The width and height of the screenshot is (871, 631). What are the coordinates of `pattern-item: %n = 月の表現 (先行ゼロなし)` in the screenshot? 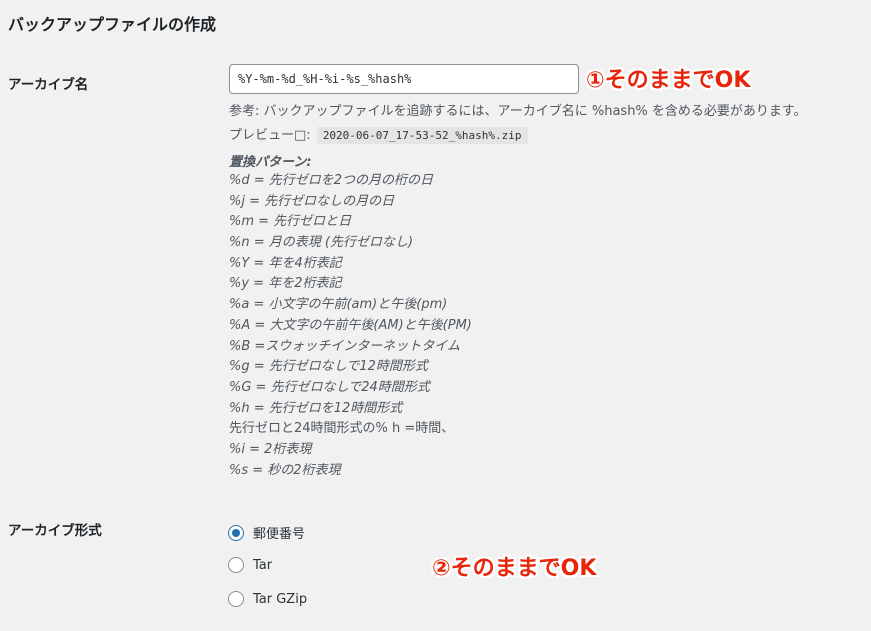 It's located at (321, 243).